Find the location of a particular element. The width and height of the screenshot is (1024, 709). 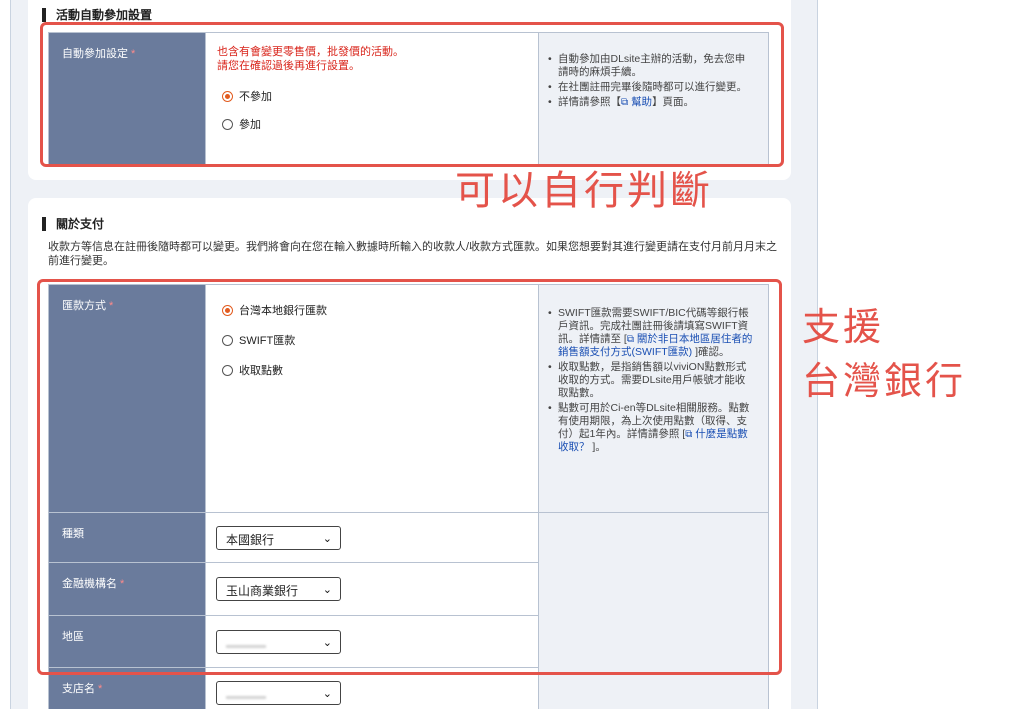

annotation-line-2: 台灣銀行 is located at coordinates (884, 381).